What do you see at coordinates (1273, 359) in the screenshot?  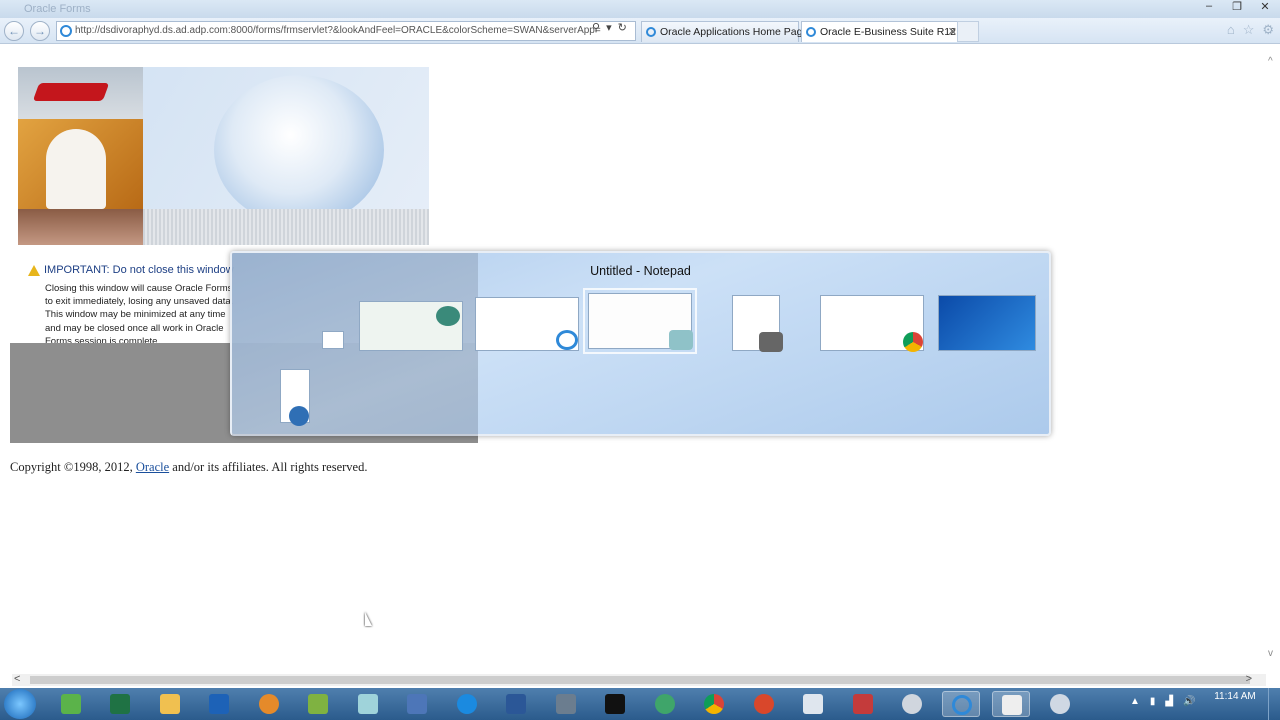 I see `vertical-scrollbar: ^ v` at bounding box center [1273, 359].